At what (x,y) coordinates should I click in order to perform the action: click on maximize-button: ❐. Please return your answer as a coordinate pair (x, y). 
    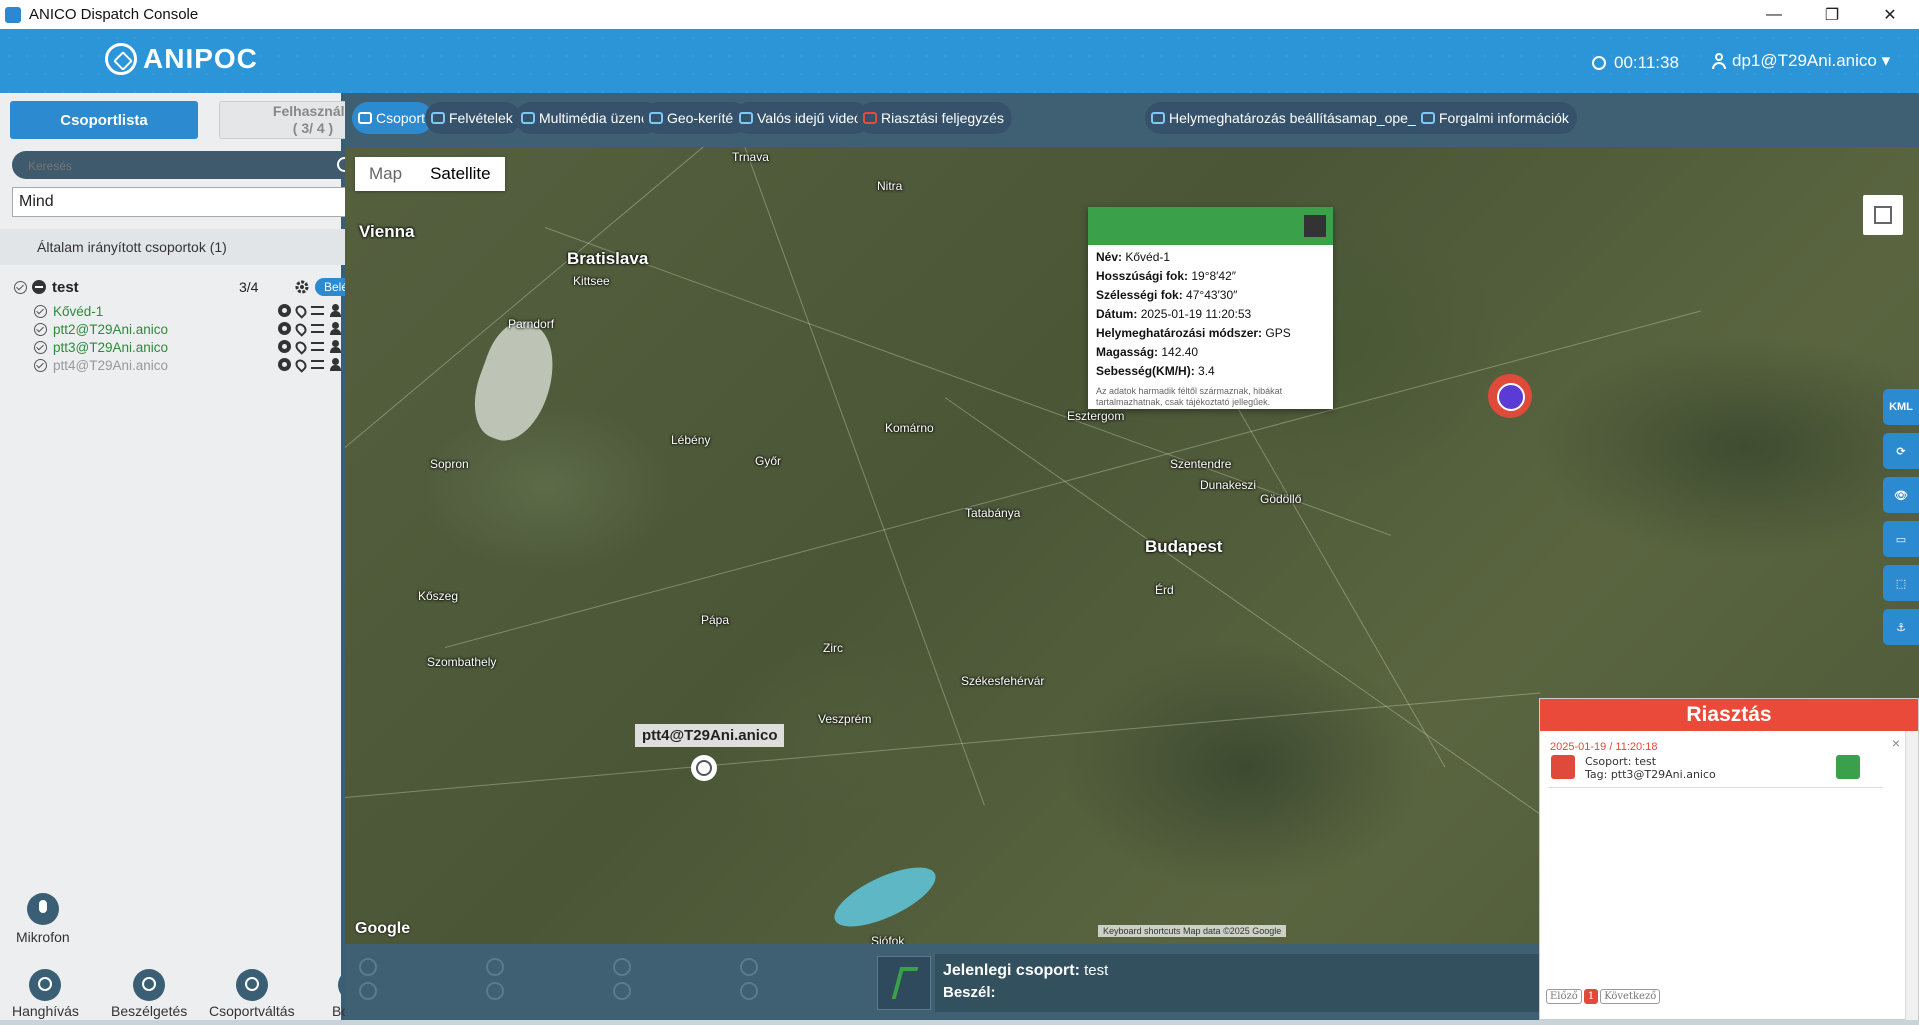
    Looking at the image, I should click on (1832, 14).